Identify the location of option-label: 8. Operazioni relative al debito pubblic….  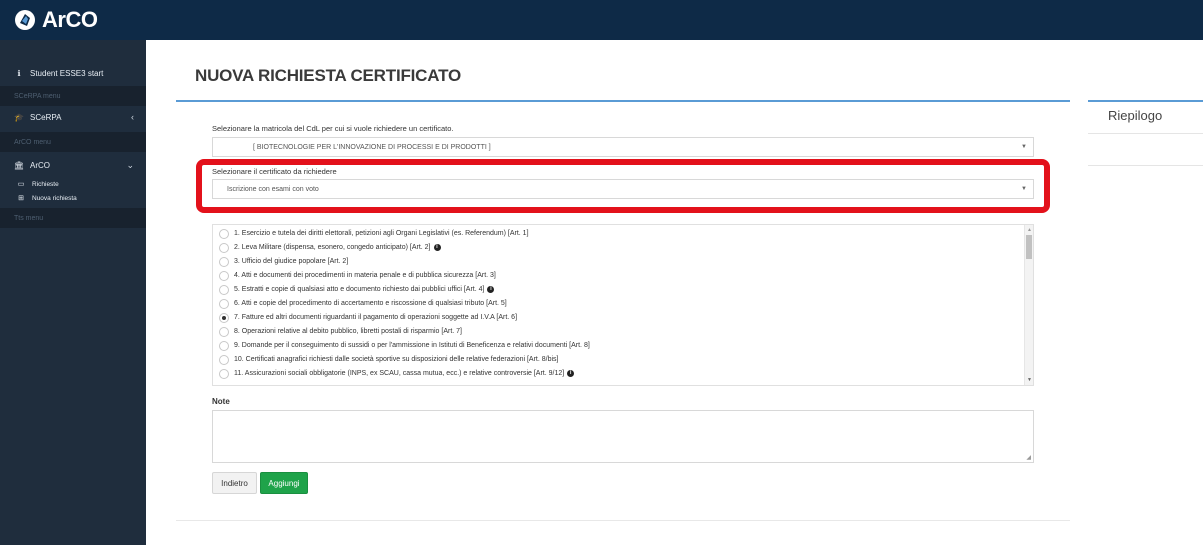
(348, 331).